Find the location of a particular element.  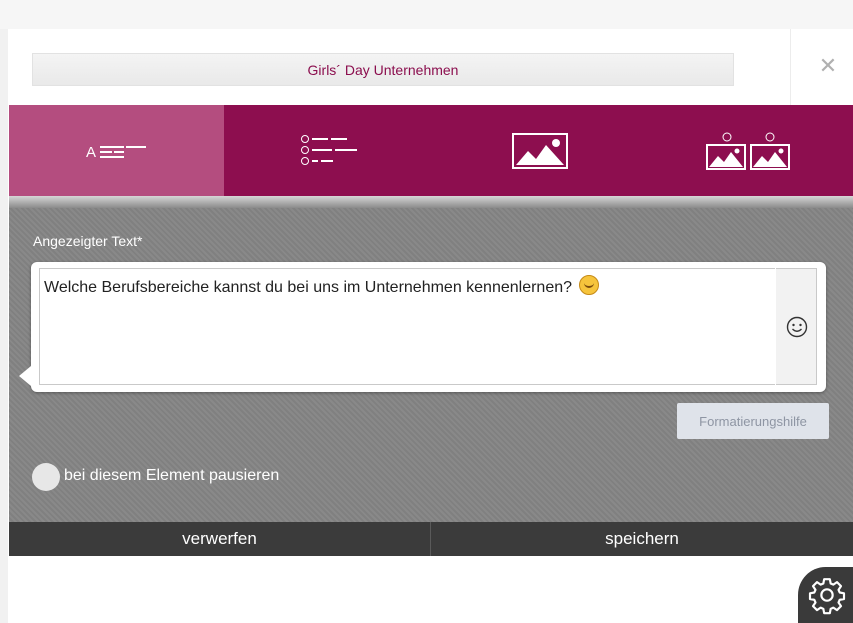

pause-toggle is located at coordinates (46, 477).